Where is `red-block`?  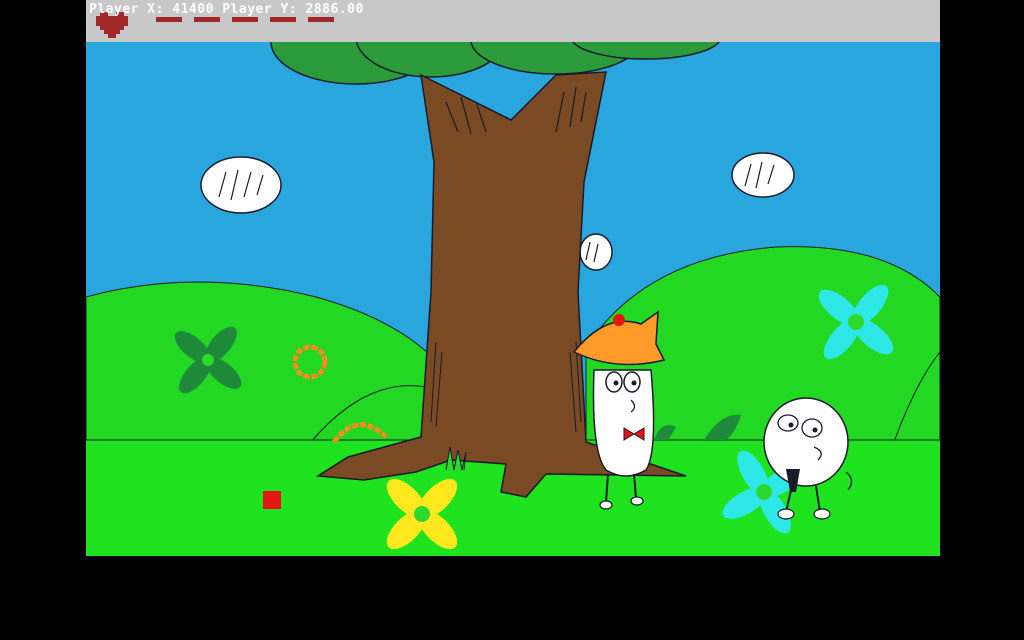
red-block is located at coordinates (272, 500).